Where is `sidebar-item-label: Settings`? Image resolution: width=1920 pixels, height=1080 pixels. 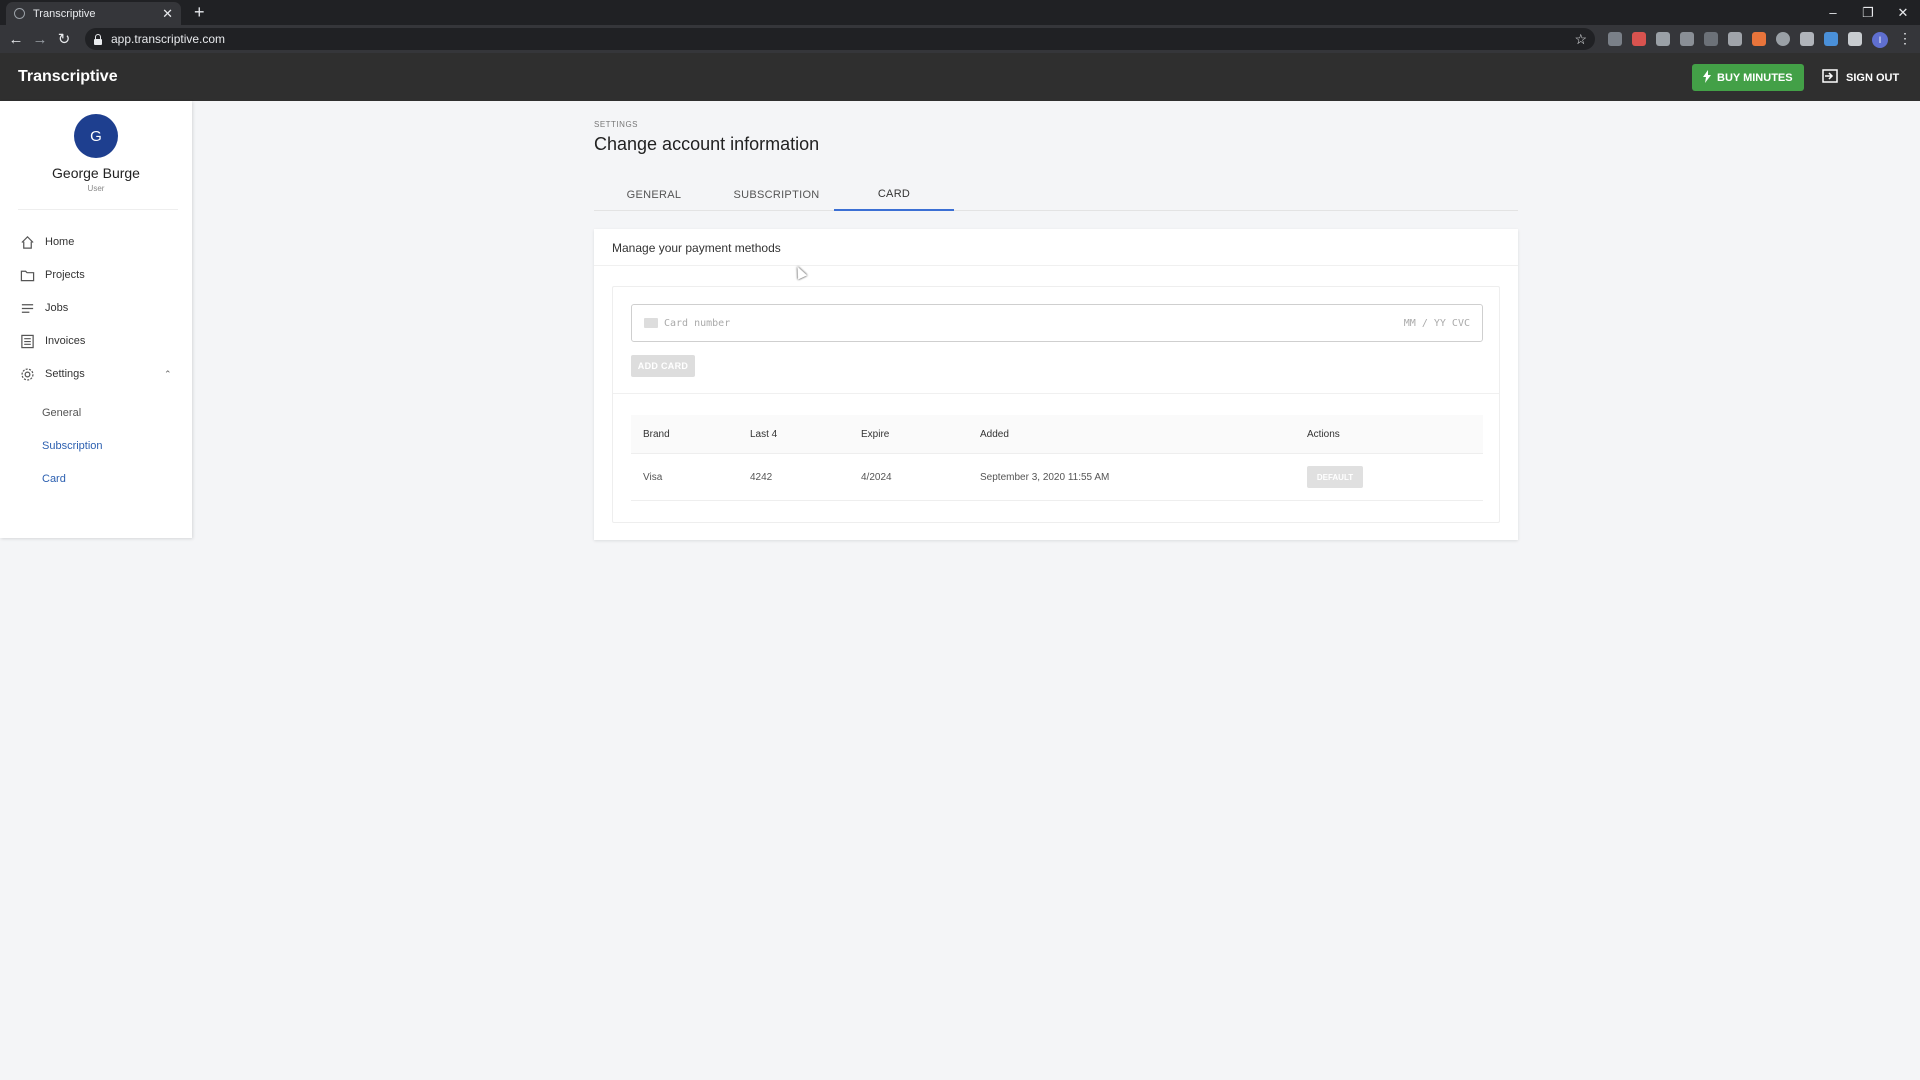
sidebar-item-label: Settings is located at coordinates (65, 374).